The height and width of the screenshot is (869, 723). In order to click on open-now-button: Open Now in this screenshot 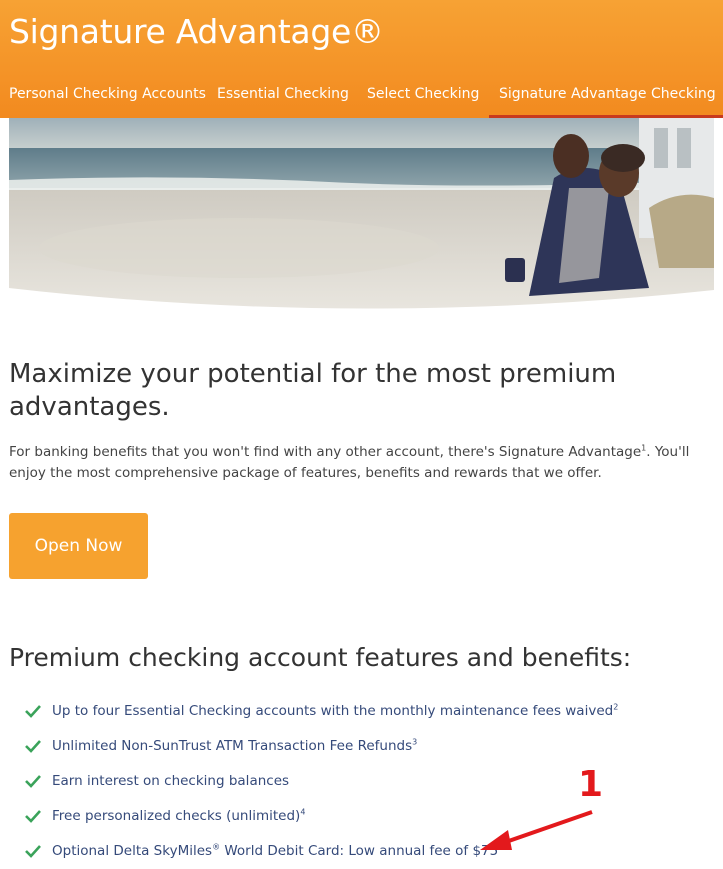, I will do `click(78, 546)`.